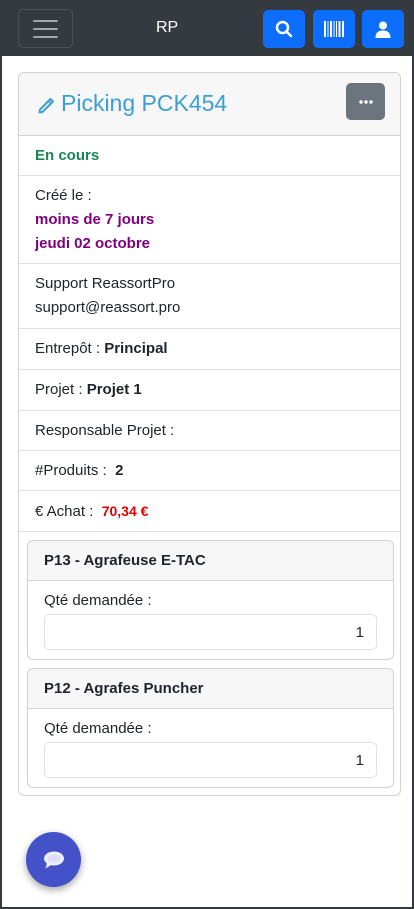  I want to click on products-label: #Produits :, so click(71, 470).